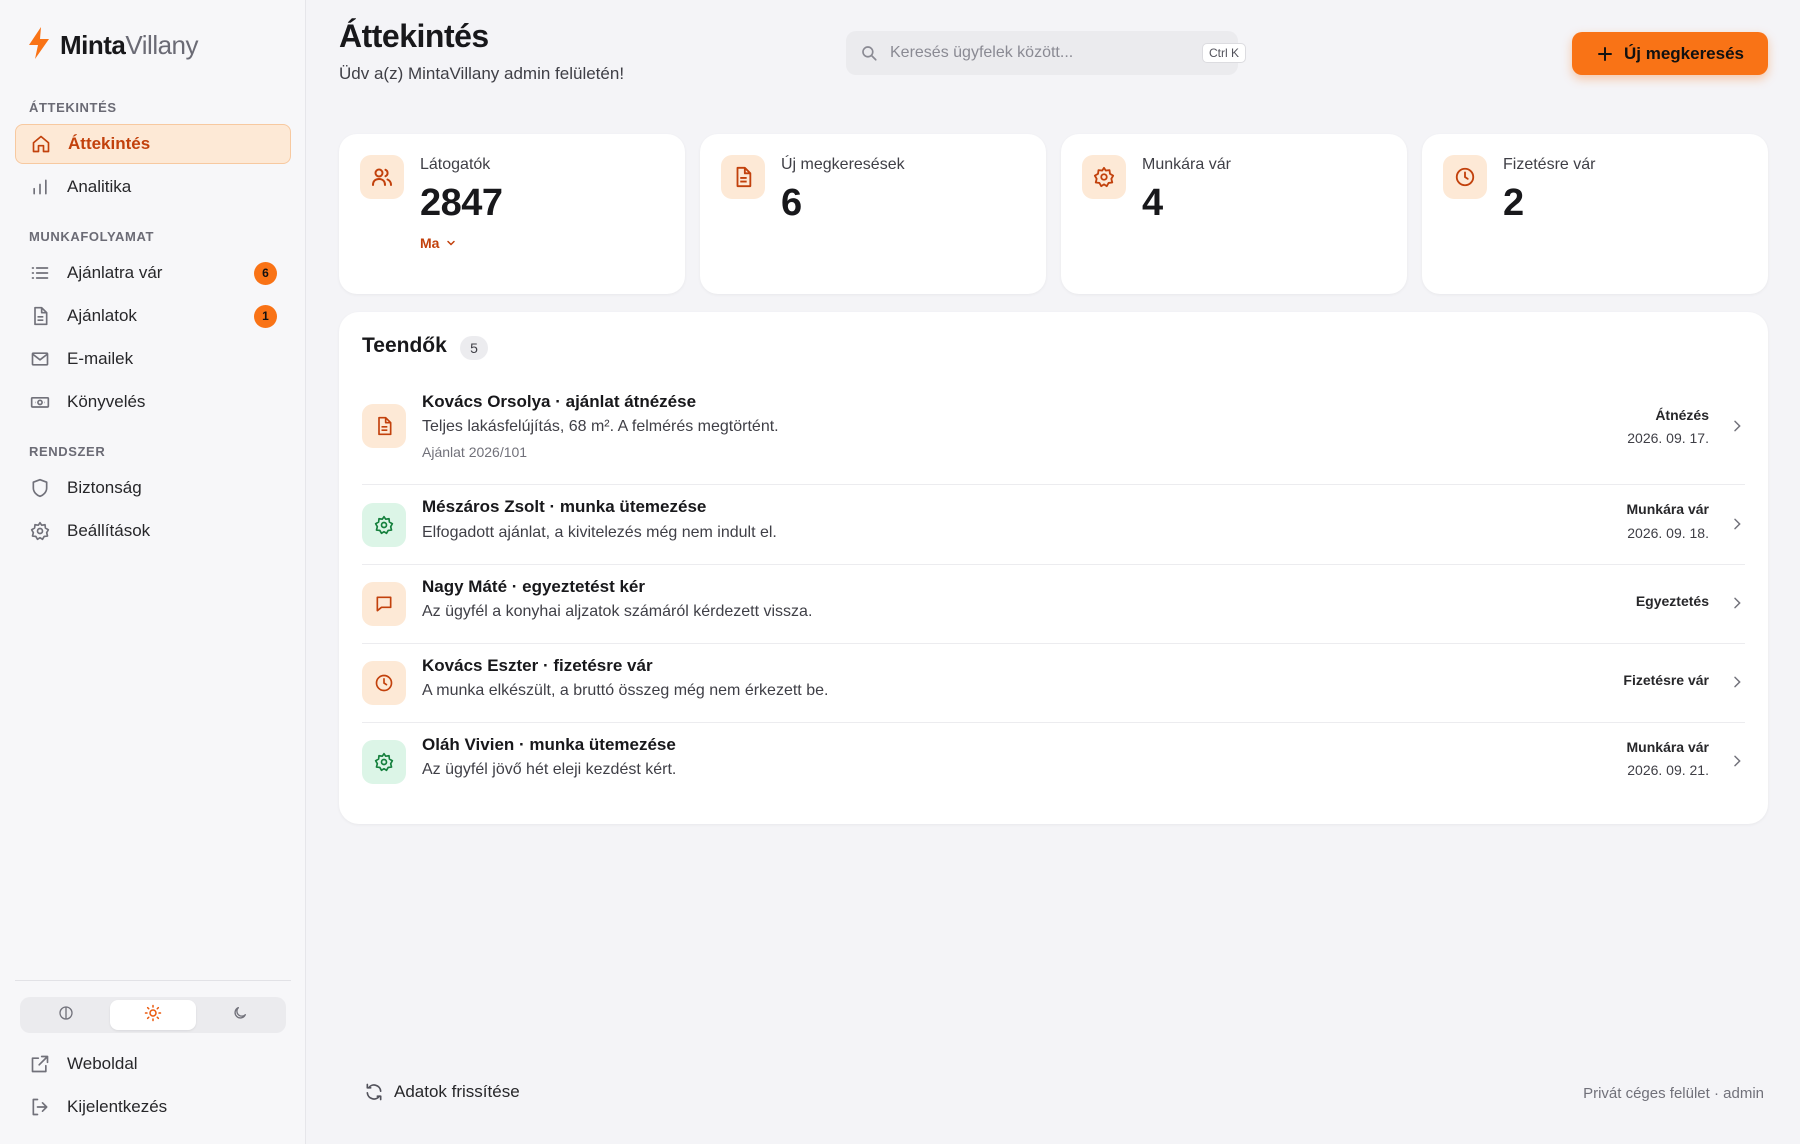 Image resolution: width=1800 pixels, height=1144 pixels. Describe the element at coordinates (451, 243) in the screenshot. I see `chevron-down-icon` at that location.